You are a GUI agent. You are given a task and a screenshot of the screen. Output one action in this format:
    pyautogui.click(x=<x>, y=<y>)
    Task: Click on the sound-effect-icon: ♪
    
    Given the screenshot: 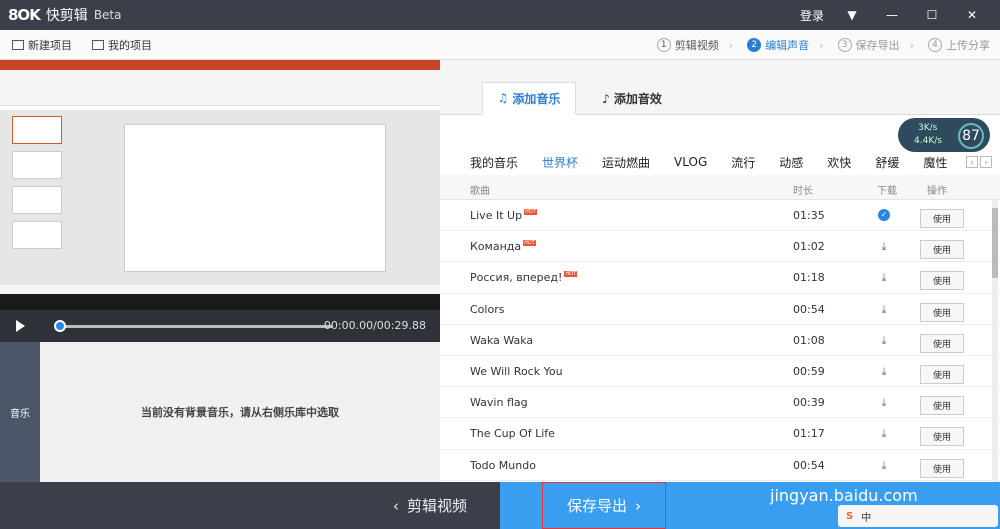 What is the action you would take?
    pyautogui.click(x=606, y=98)
    